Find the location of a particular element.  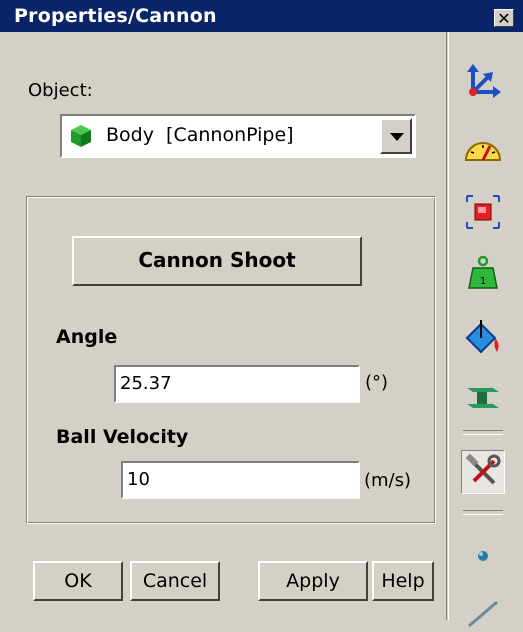

window-title: Properties/Cannon is located at coordinates (115, 16).